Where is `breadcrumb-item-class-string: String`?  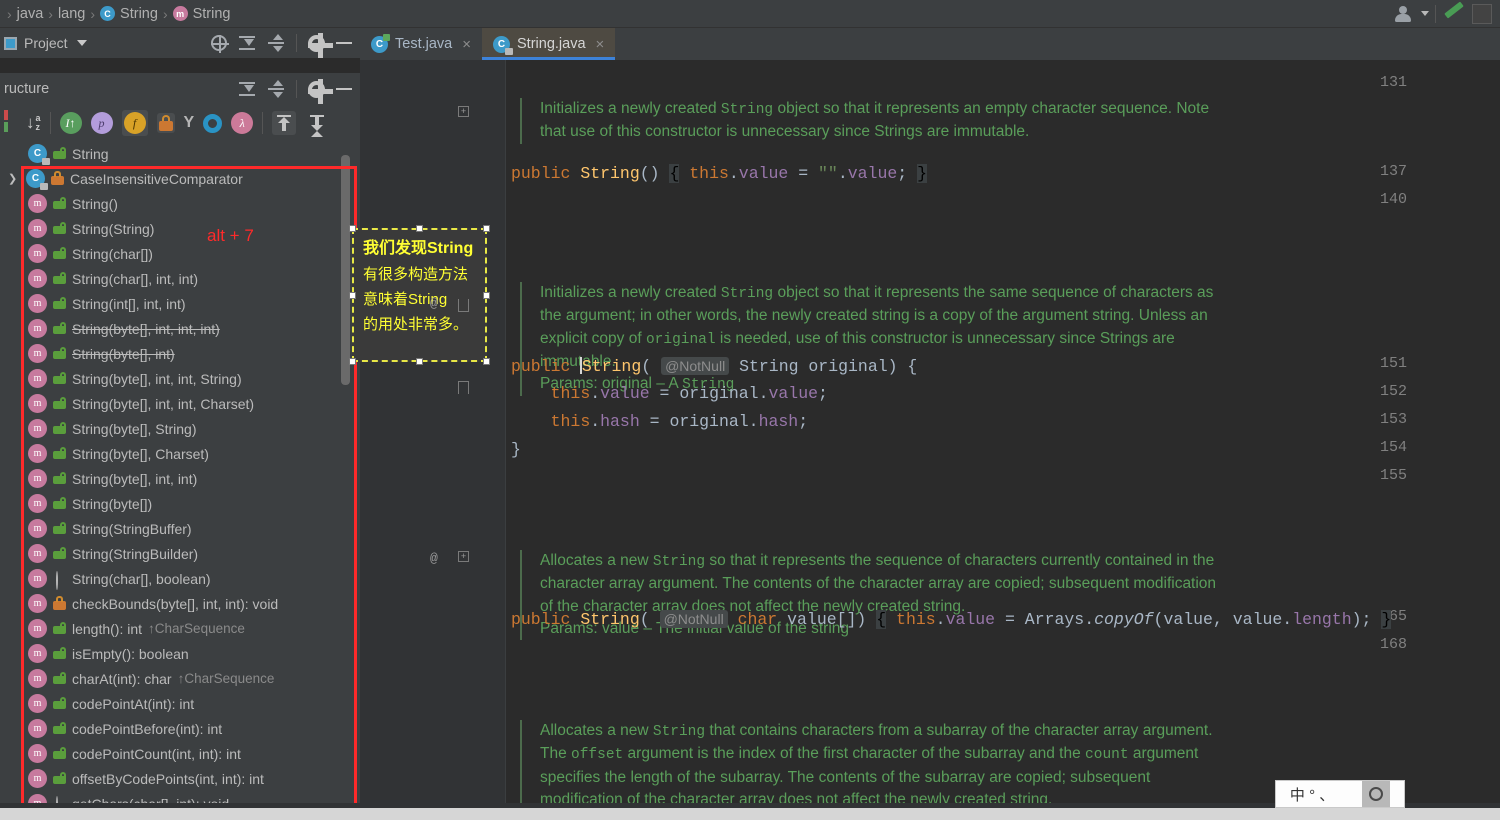 breadcrumb-item-class-string: String is located at coordinates (139, 14).